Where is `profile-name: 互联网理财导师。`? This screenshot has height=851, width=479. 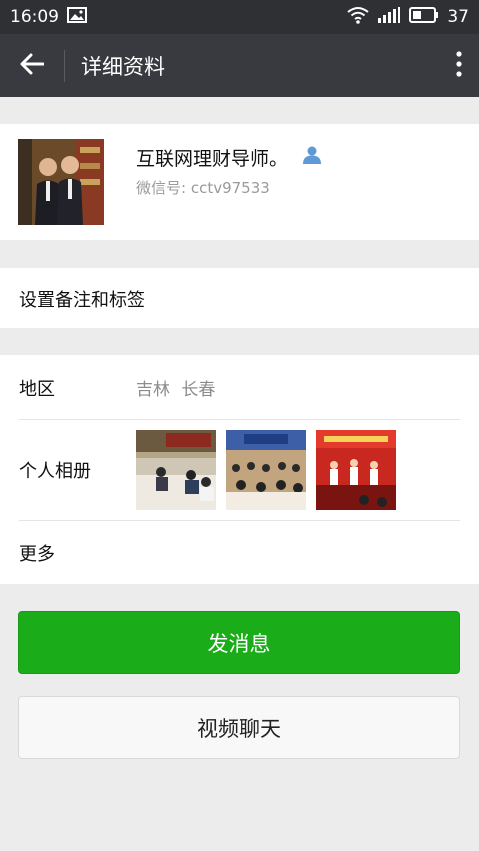
profile-name: 互联网理财导师。 is located at coordinates (212, 159).